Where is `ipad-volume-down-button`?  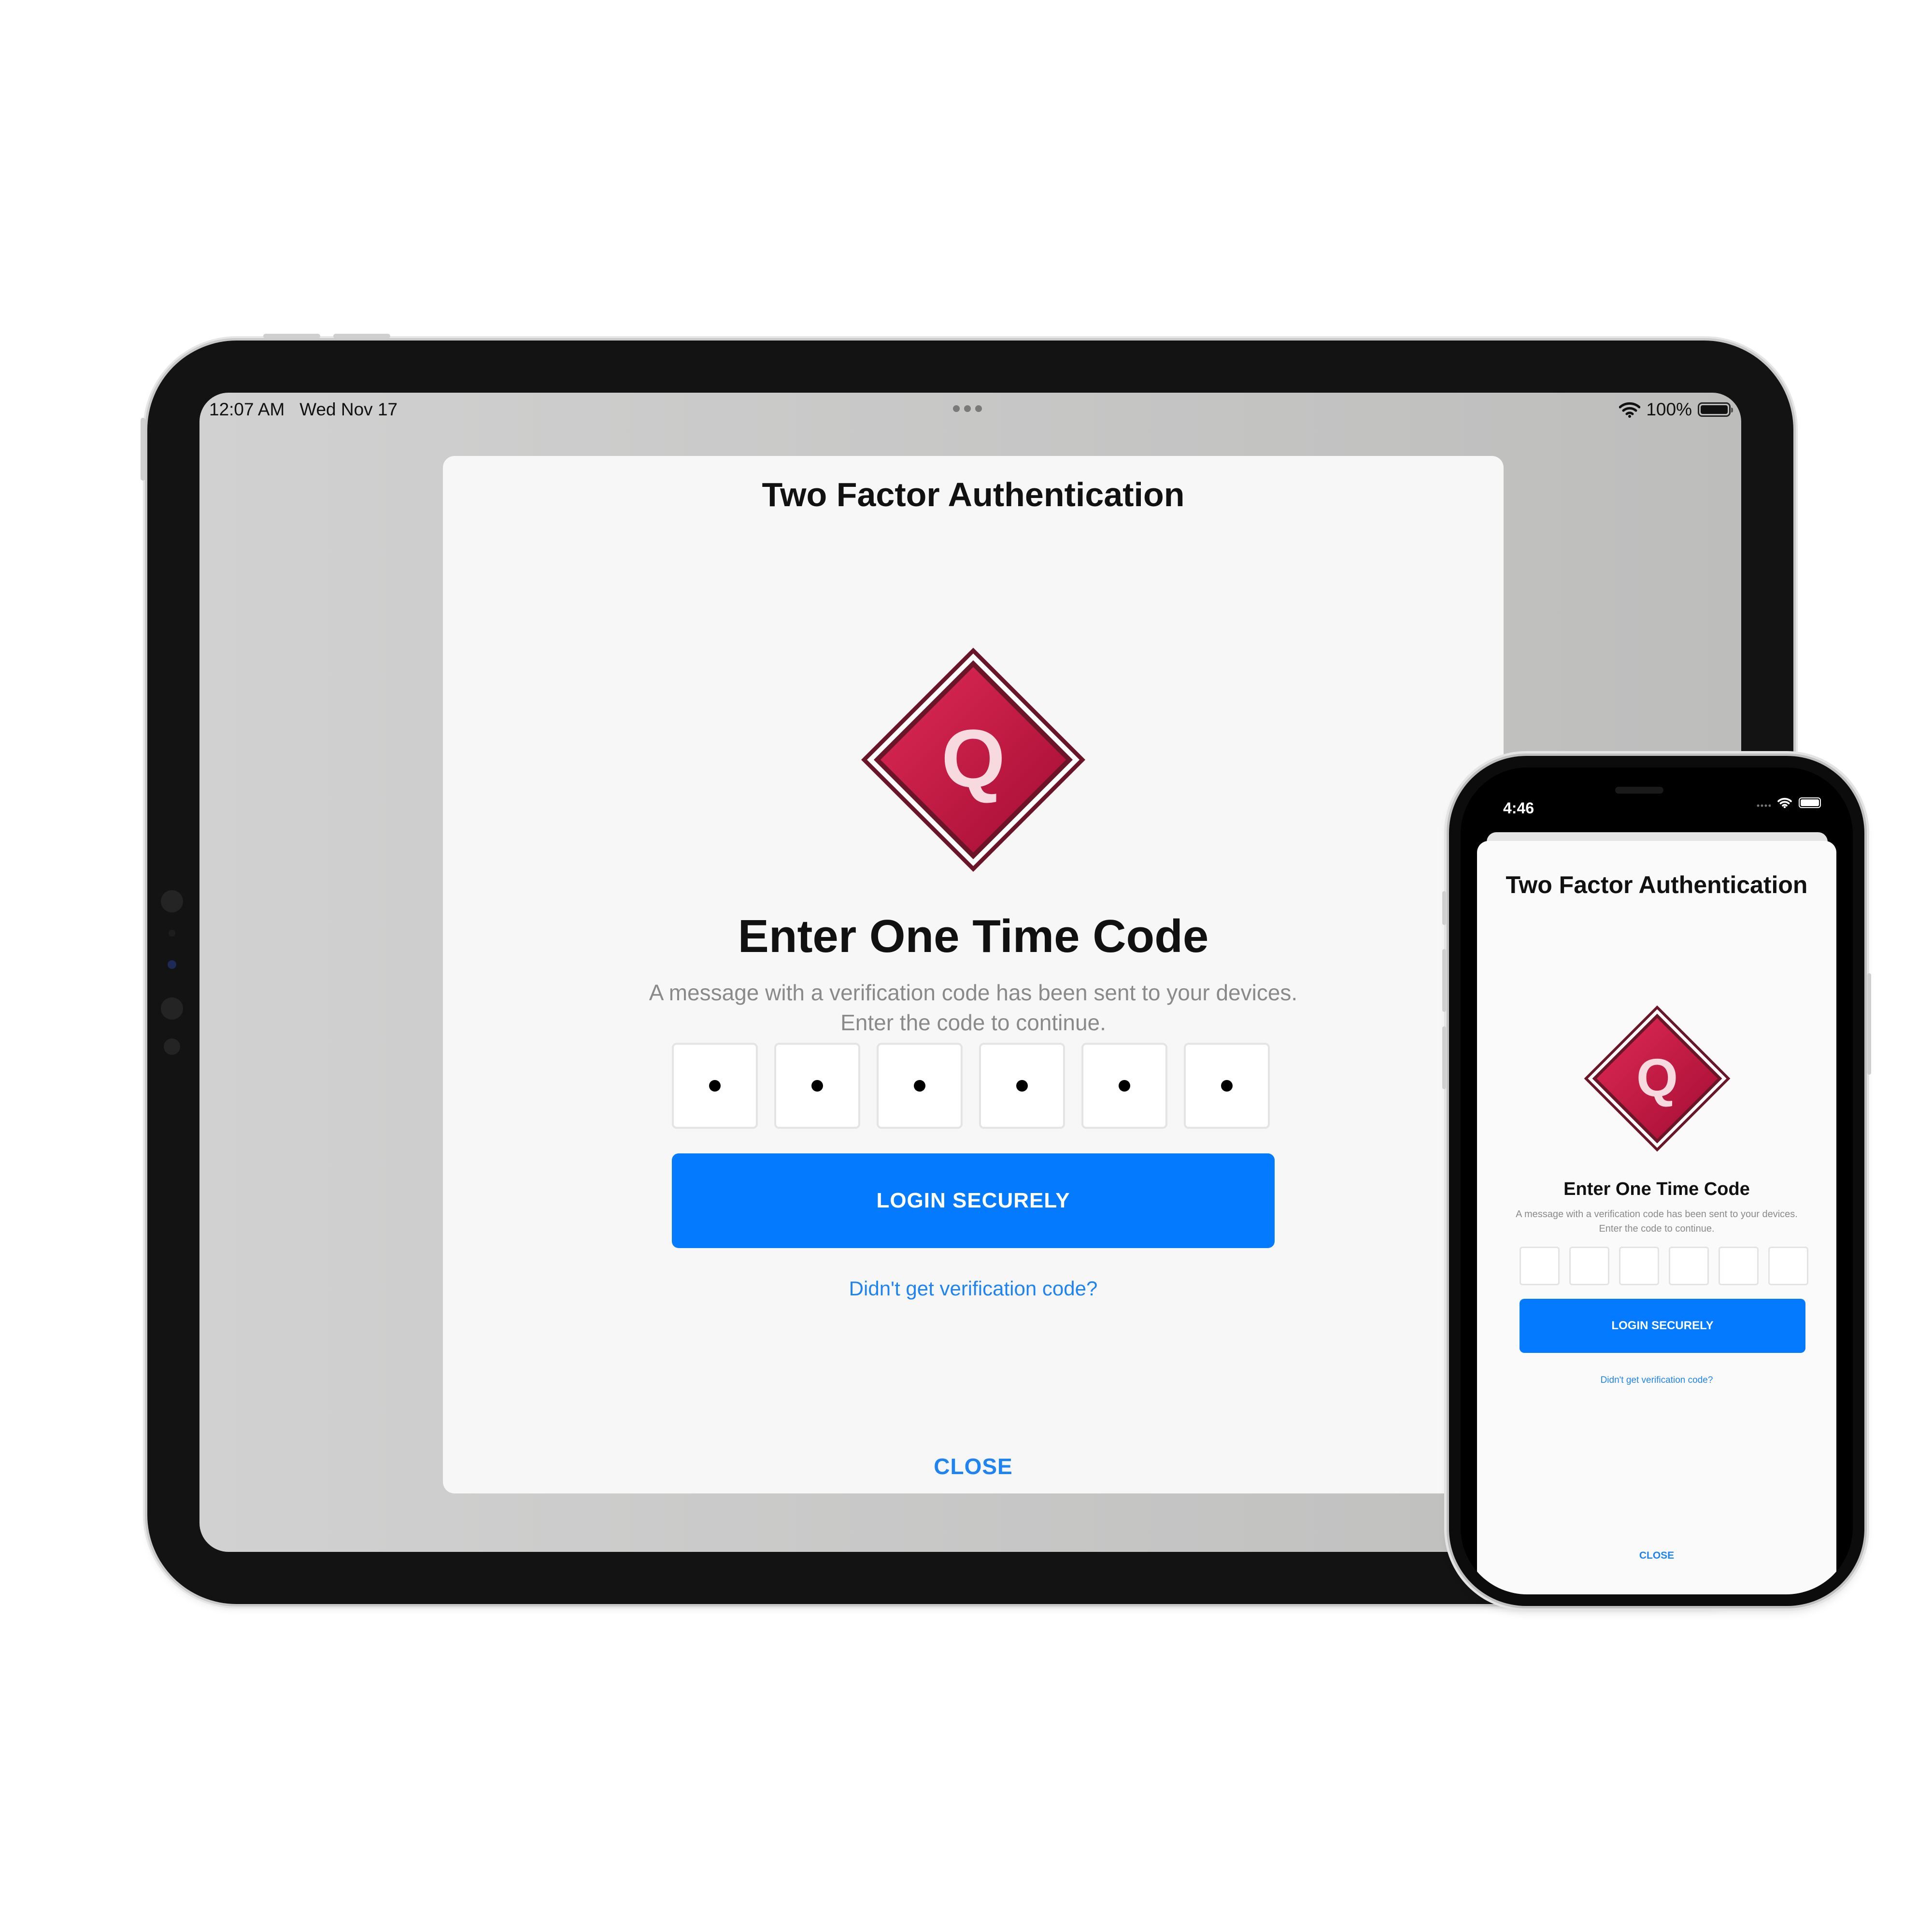 ipad-volume-down-button is located at coordinates (361, 336).